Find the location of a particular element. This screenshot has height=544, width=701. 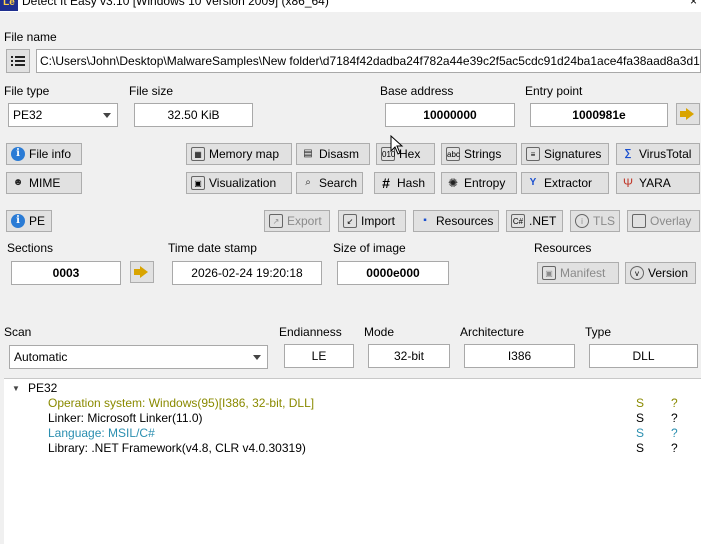

disasm-icon: ▤ is located at coordinates (308, 153).